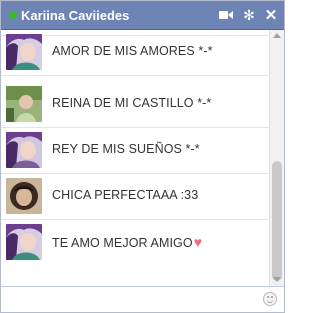 Image resolution: width=320 pixels, height=313 pixels. Describe the element at coordinates (132, 103) in the screenshot. I see `message-text: REINA DE MI CASTILLO *-*` at that location.